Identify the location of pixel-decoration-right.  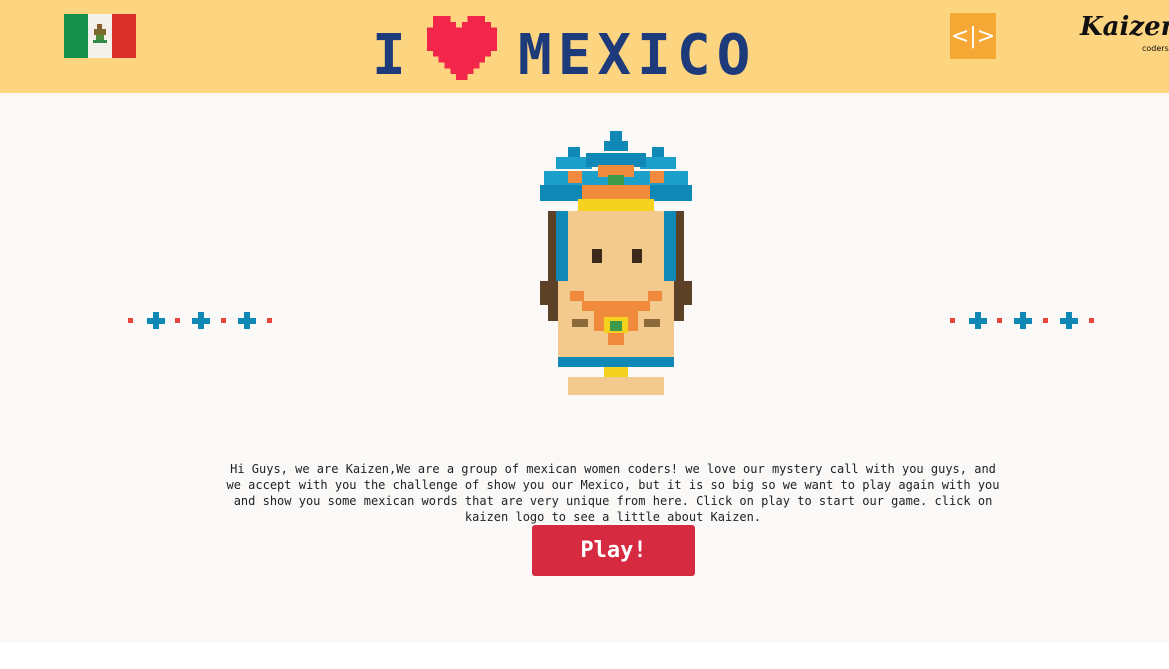
(1022, 320).